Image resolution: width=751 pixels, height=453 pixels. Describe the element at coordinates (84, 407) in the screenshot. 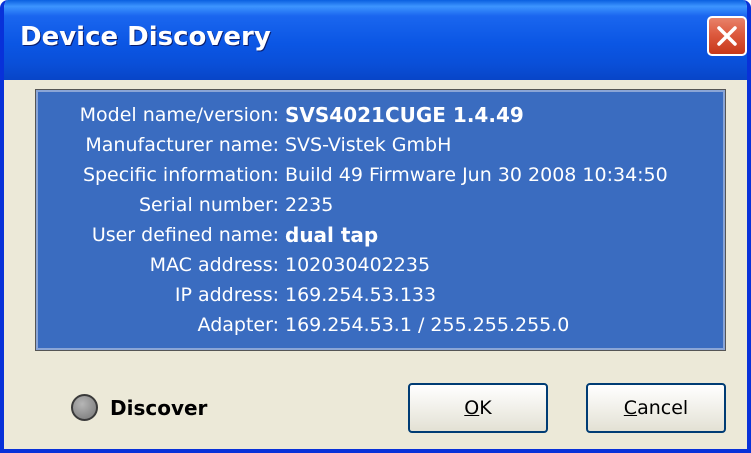

I see `status-led-icon` at that location.